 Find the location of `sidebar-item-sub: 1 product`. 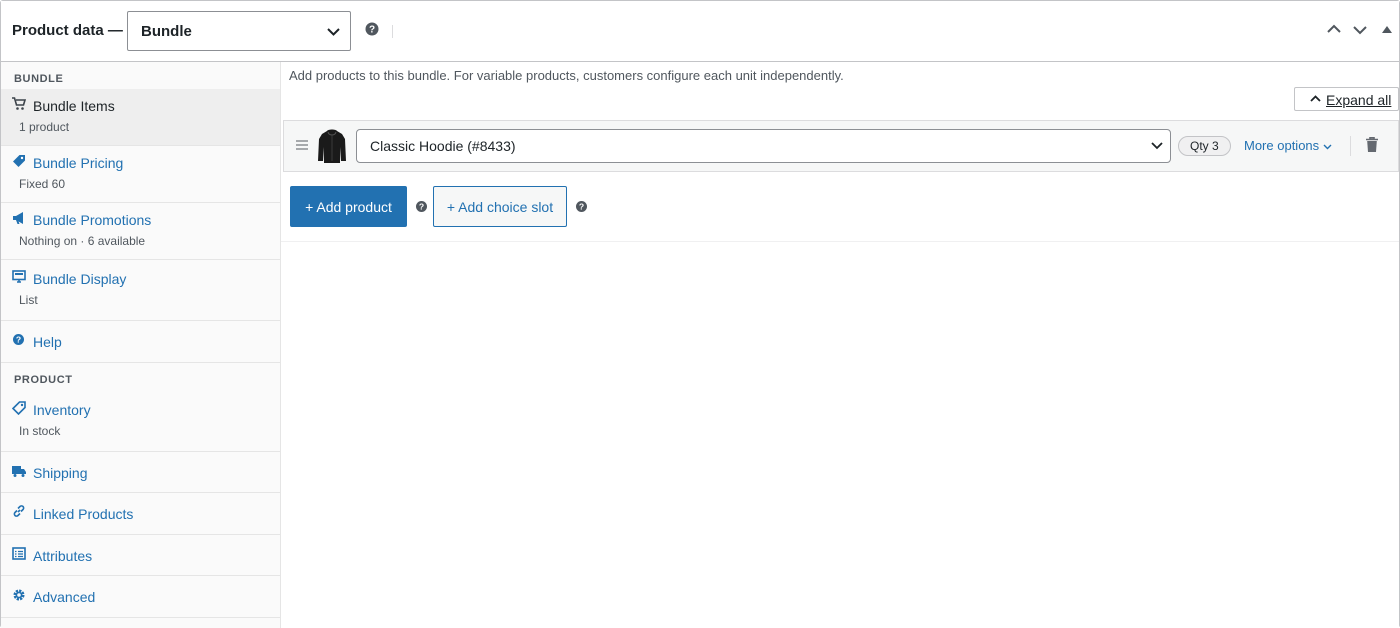

sidebar-item-sub: 1 product is located at coordinates (44, 127).